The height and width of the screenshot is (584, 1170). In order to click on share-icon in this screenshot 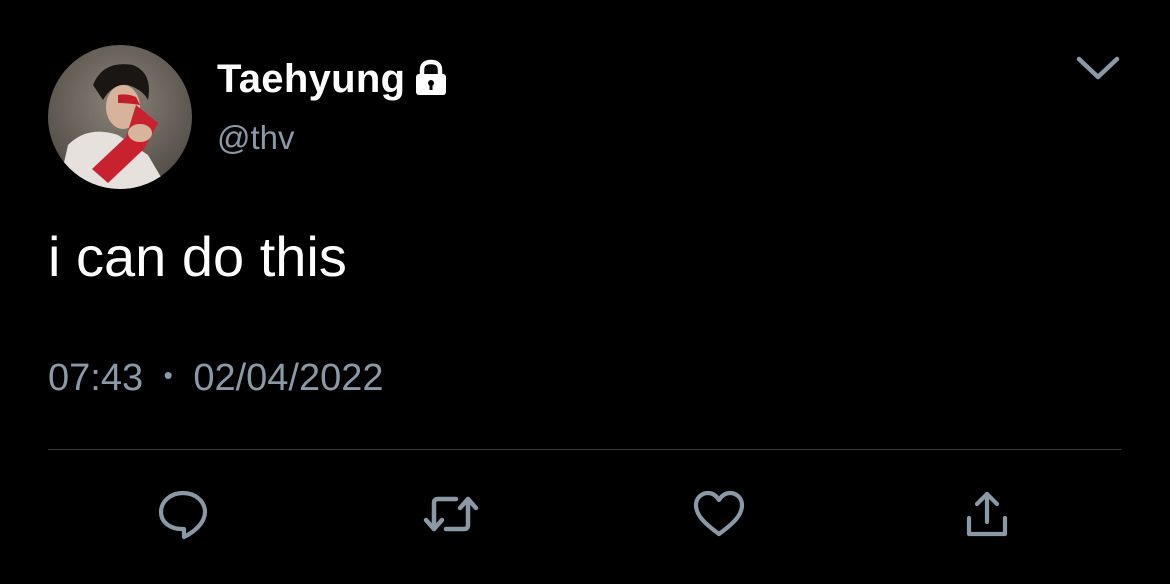, I will do `click(987, 516)`.